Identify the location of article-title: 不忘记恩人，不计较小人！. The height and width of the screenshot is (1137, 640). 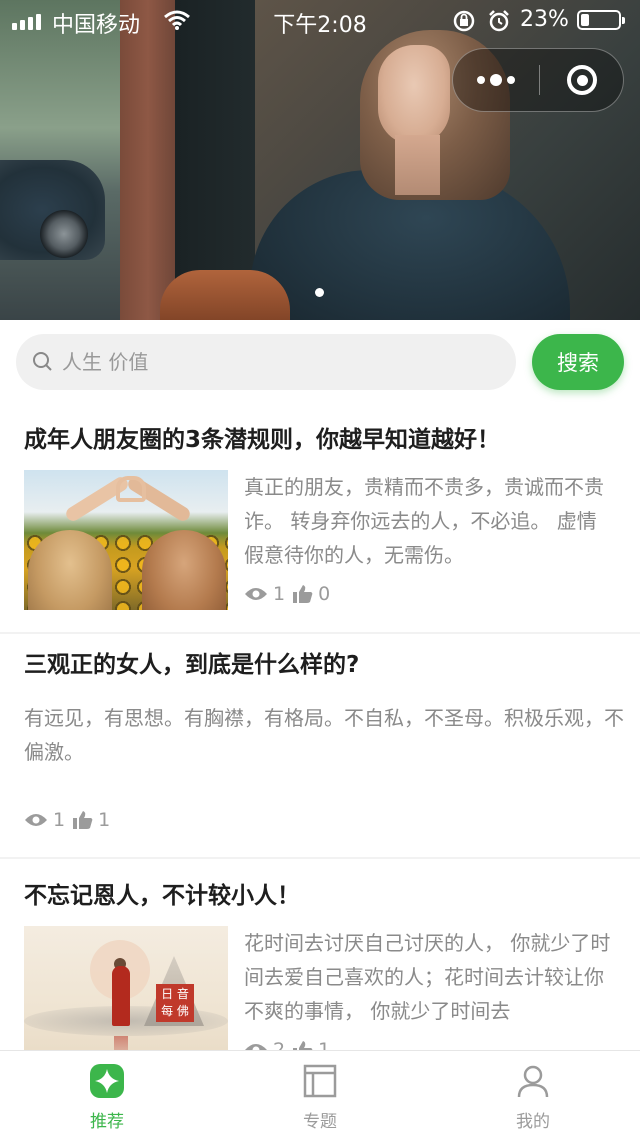
(324, 893).